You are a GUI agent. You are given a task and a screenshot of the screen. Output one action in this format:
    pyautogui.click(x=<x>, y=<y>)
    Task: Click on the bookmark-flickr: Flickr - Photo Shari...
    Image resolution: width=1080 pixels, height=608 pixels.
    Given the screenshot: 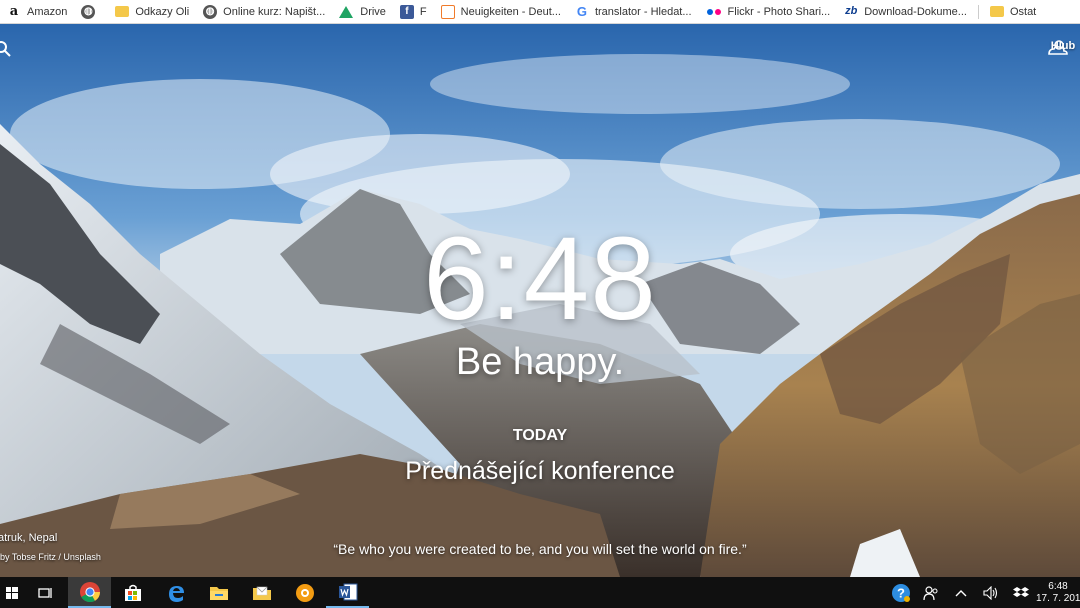 What is the action you would take?
    pyautogui.click(x=768, y=11)
    